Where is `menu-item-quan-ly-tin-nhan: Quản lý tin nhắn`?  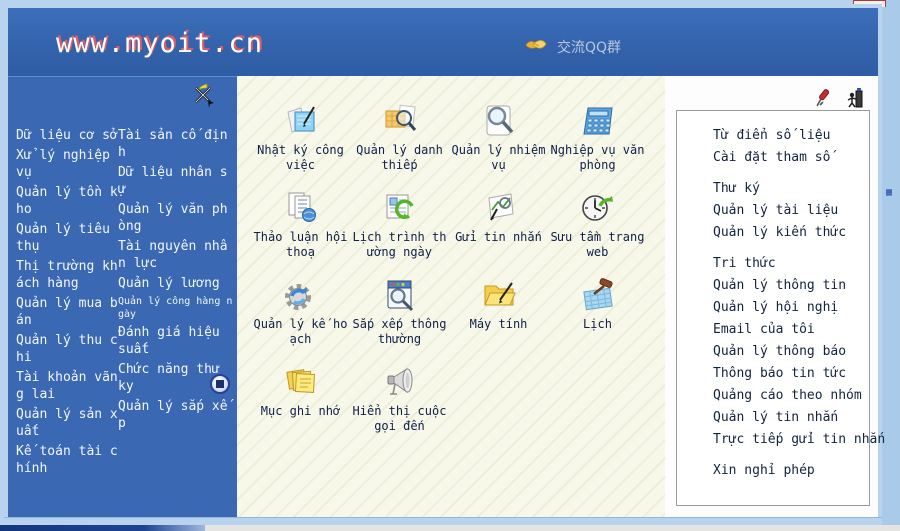
menu-item-quan-ly-tin-nhan: Quản lý tin nhắn is located at coordinates (791, 418).